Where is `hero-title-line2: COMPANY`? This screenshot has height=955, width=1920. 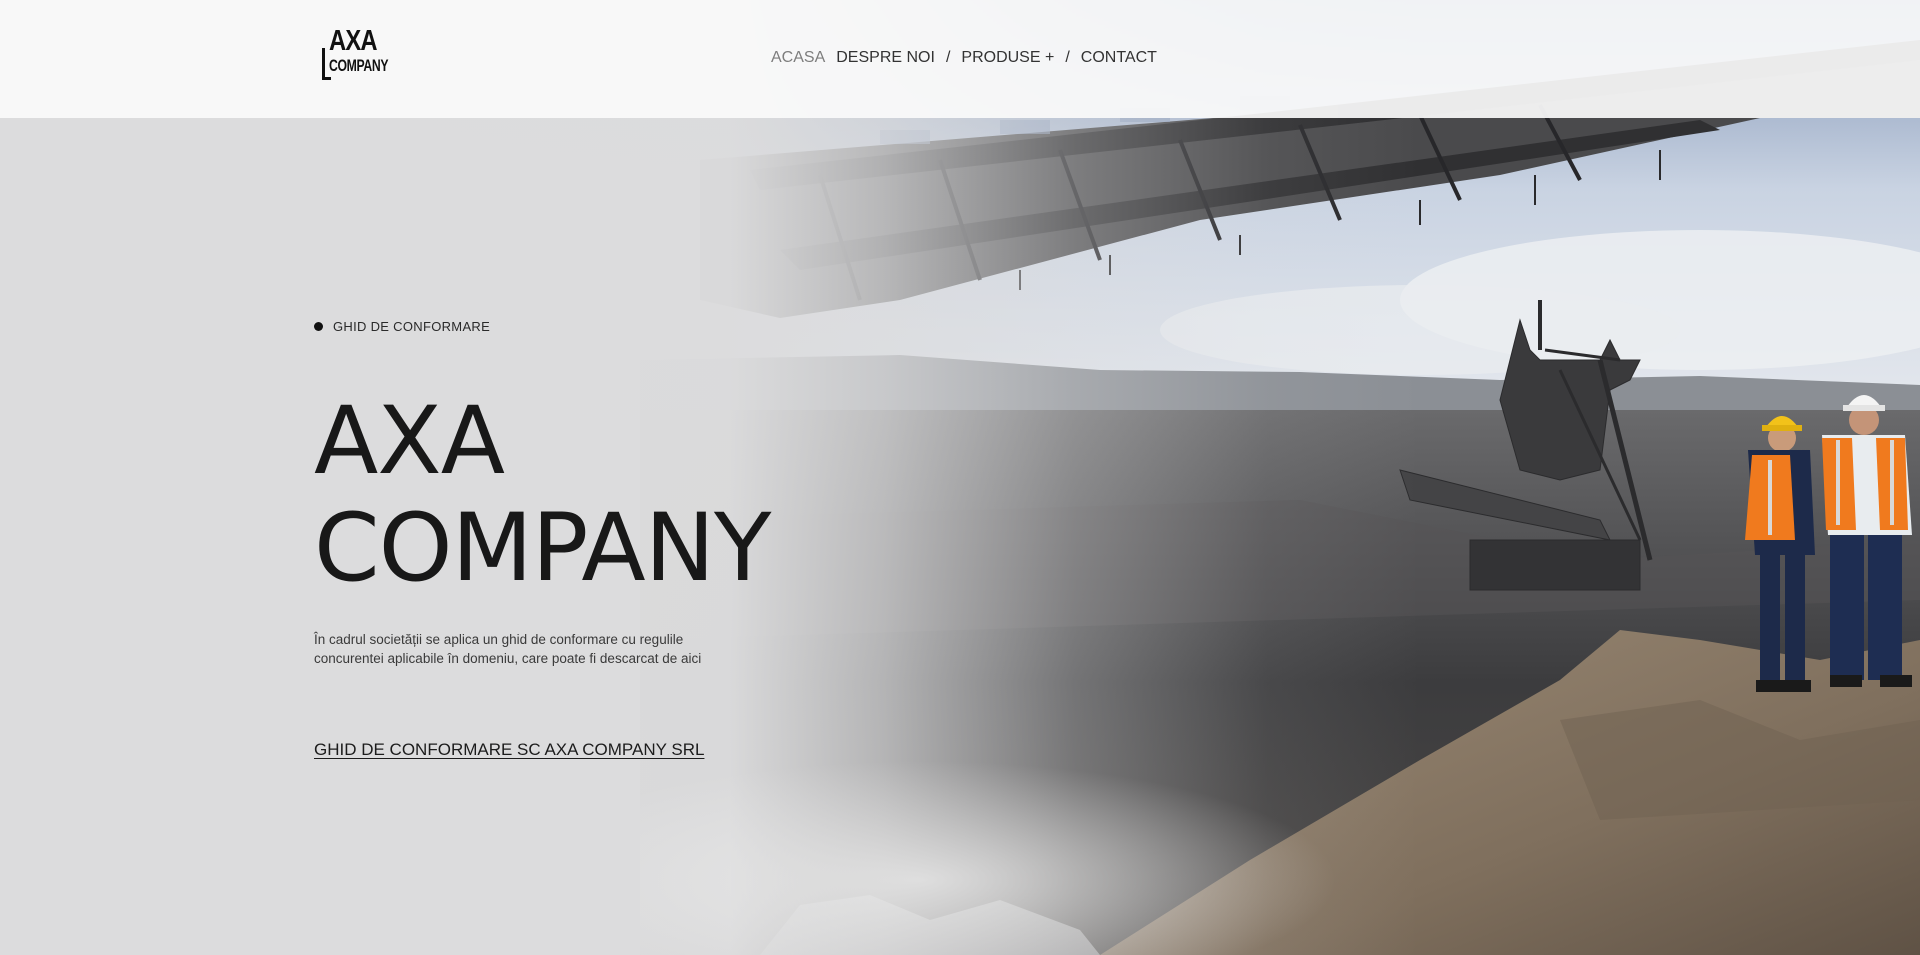
hero-title-line2: COMPANY is located at coordinates (542, 548).